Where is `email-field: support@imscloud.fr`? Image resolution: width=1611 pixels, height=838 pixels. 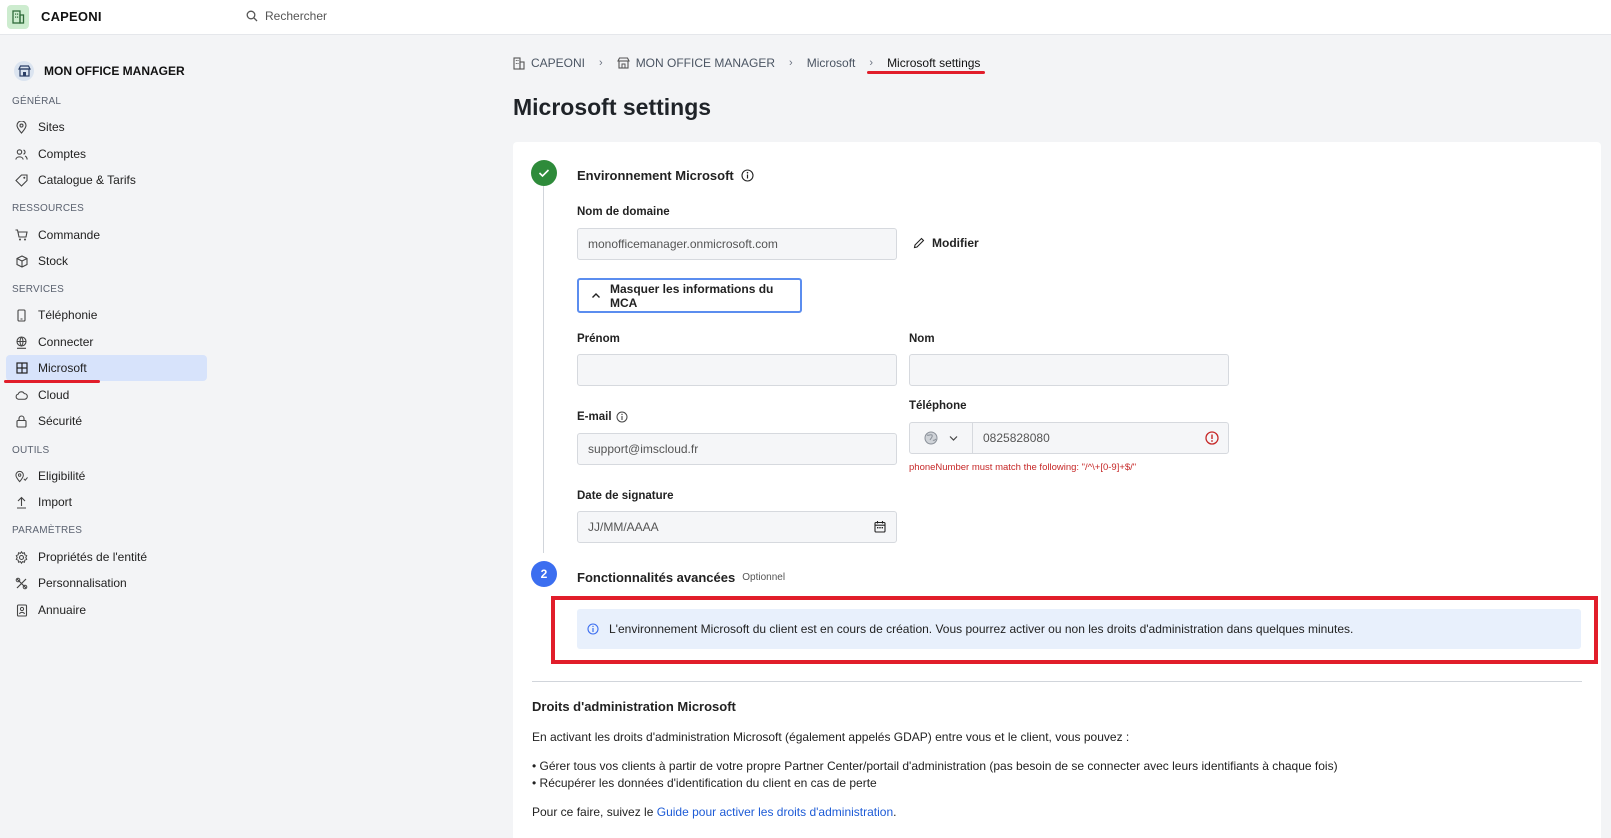 email-field: support@imscloud.fr is located at coordinates (737, 449).